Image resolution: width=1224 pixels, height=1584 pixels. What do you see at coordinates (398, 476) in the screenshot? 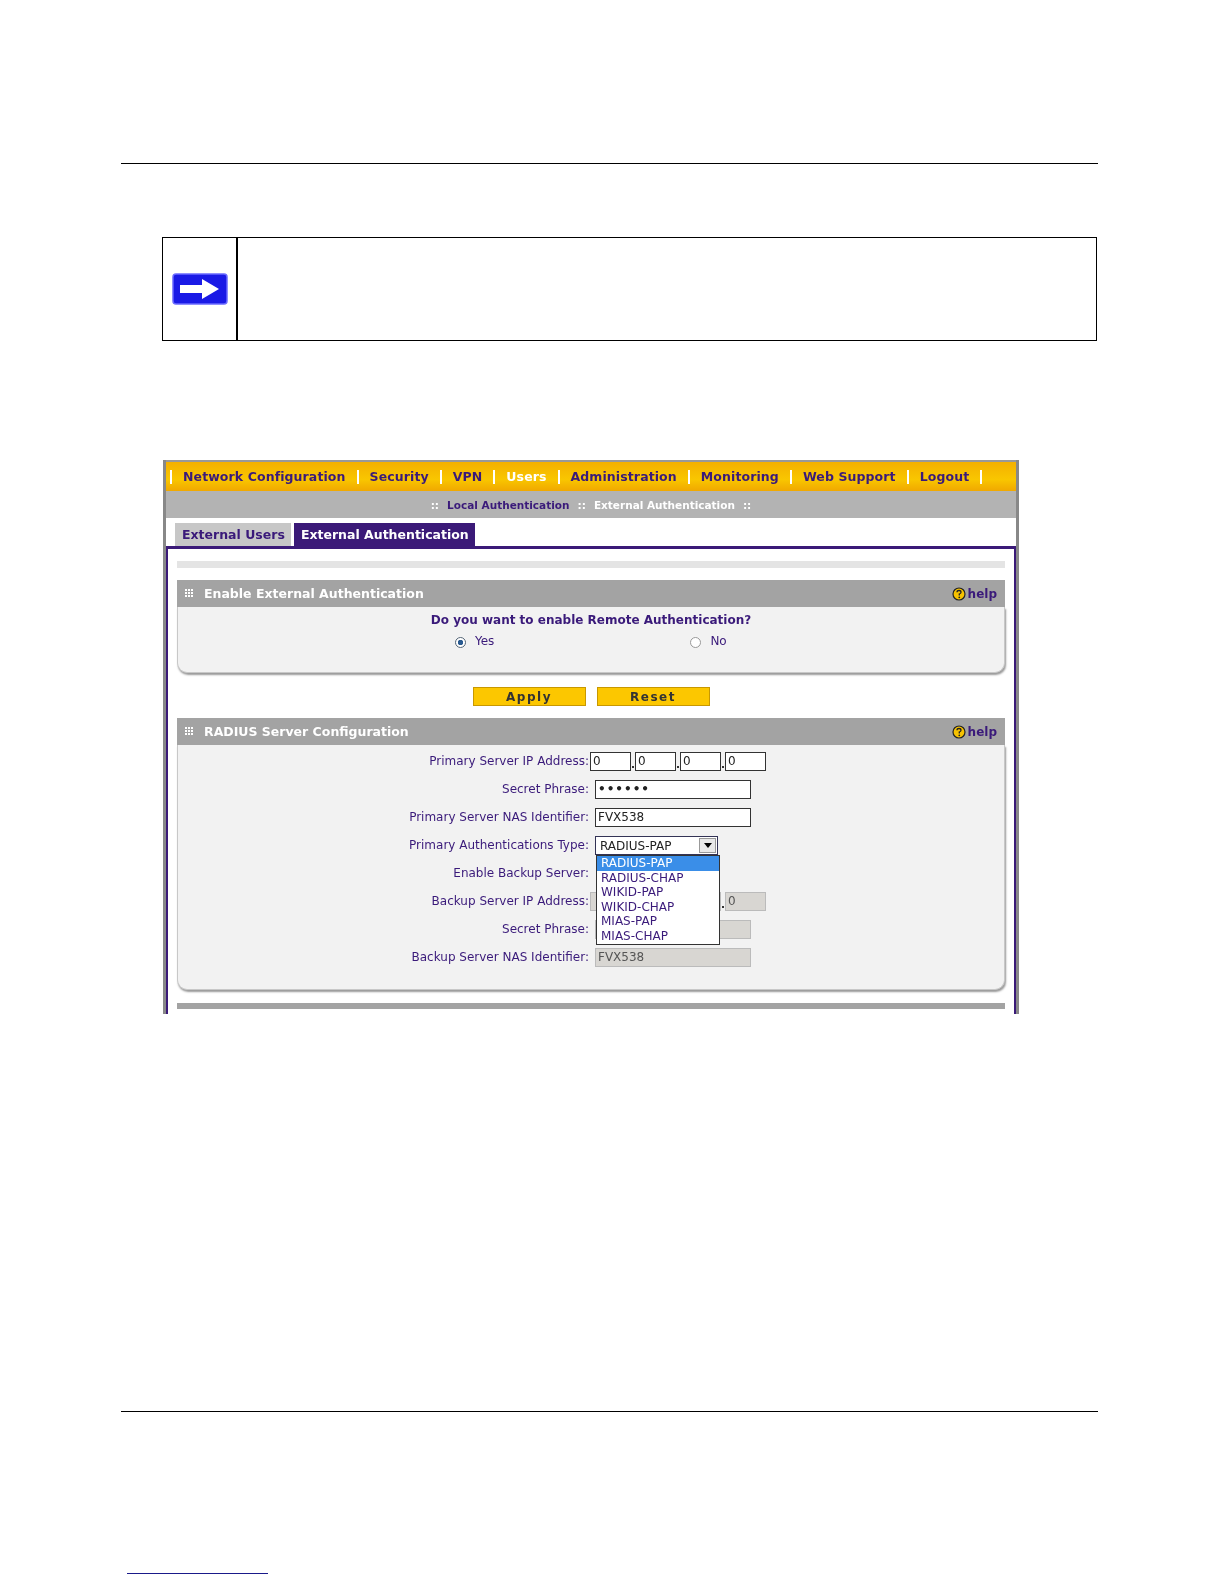
I see `nav-link: Security` at bounding box center [398, 476].